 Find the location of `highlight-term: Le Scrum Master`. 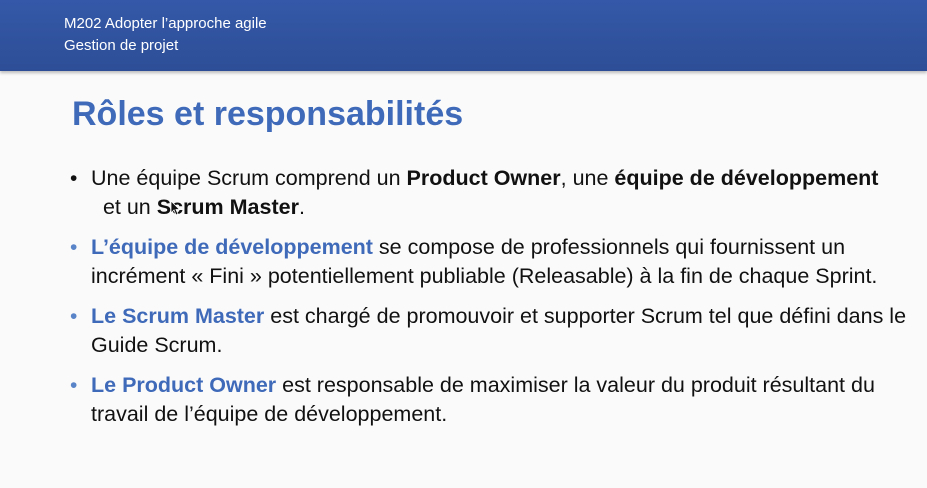

highlight-term: Le Scrum Master is located at coordinates (178, 316).